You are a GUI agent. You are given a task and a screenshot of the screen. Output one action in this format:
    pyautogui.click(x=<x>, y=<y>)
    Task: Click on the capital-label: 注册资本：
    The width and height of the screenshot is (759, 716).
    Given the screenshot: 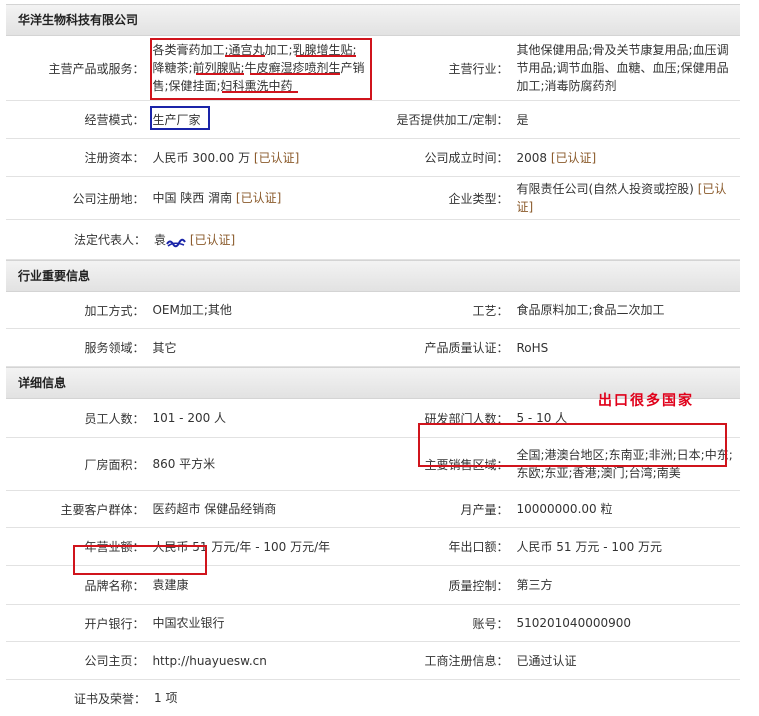 What is the action you would take?
    pyautogui.click(x=114, y=158)
    